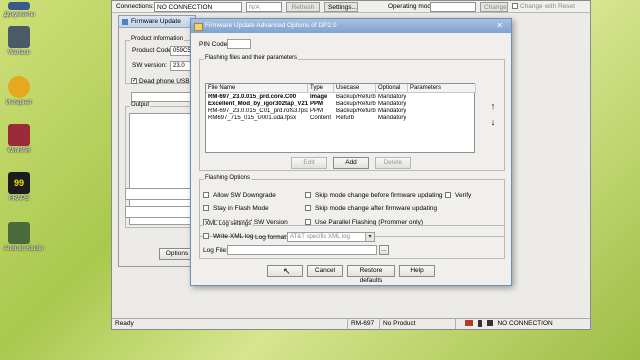 The height and width of the screenshot is (360, 640). What do you see at coordinates (19, 37) in the screenshot?
I see `warface-icon` at bounding box center [19, 37].